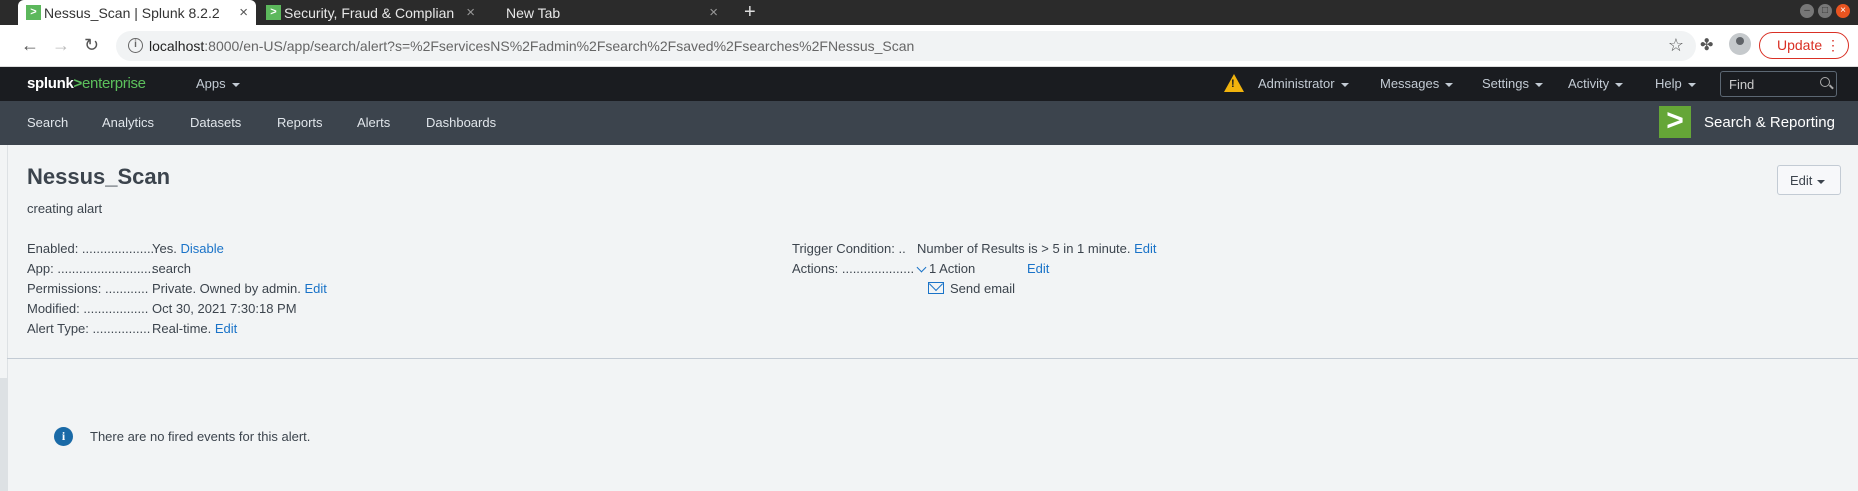 This screenshot has width=1858, height=491. Describe the element at coordinates (952, 268) in the screenshot. I see `actions-toggle: 1 Action` at that location.